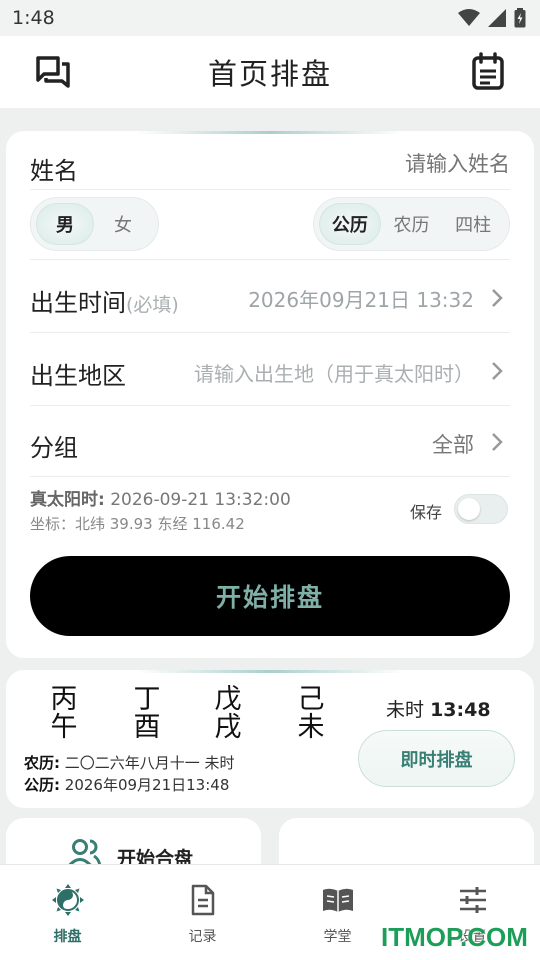 Image resolution: width=540 pixels, height=960 pixels. I want to click on pillar-stem: 戊, so click(228, 699).